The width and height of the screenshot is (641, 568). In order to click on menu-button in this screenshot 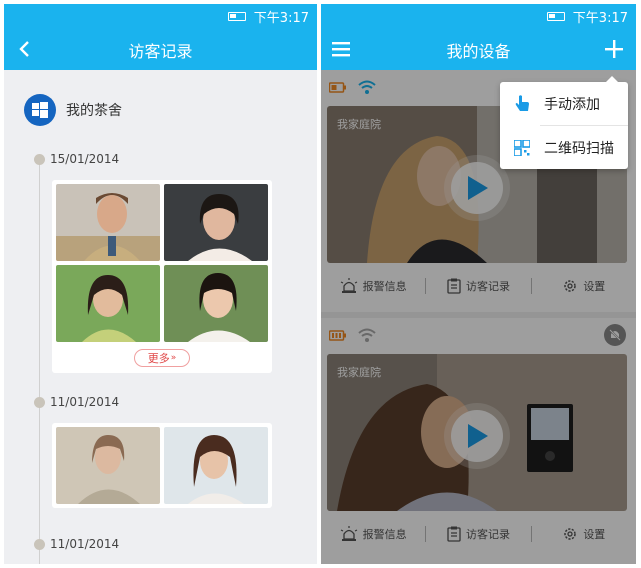, I will do `click(341, 49)`.